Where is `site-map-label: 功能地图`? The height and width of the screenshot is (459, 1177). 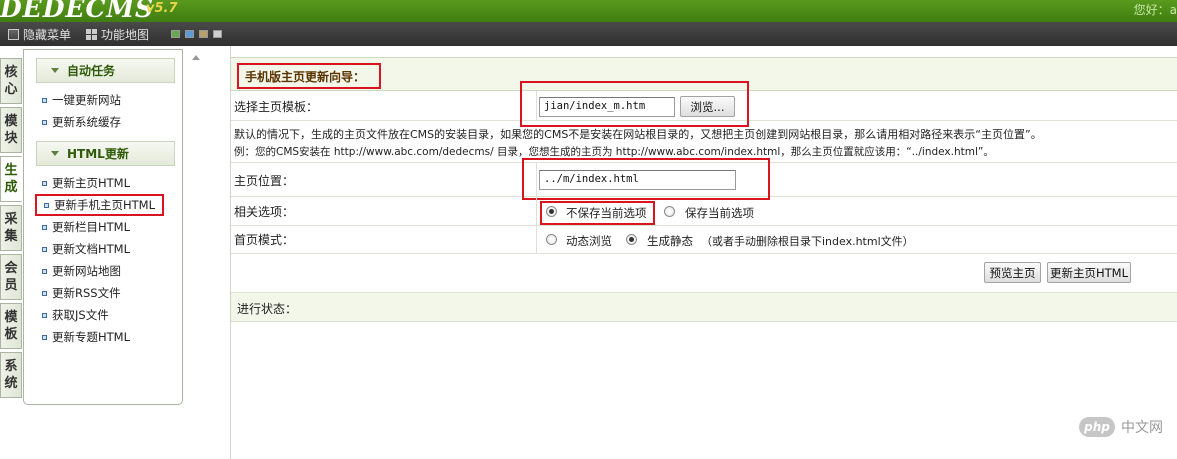 site-map-label: 功能地图 is located at coordinates (125, 35).